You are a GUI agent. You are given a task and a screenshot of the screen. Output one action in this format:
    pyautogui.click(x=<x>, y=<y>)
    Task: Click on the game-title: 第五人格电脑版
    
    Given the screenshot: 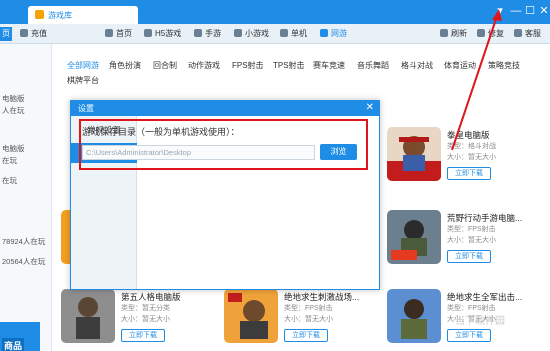 What is the action you would take?
    pyautogui.click(x=151, y=297)
    